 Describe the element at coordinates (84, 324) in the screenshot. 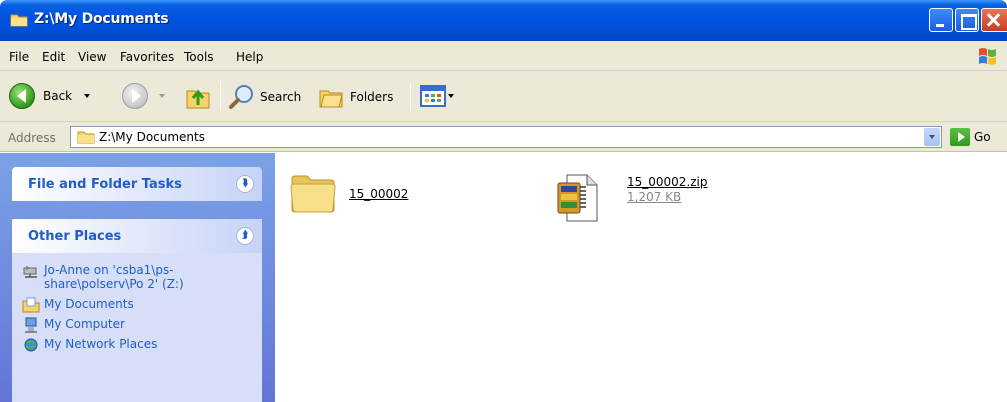

I see `place-label: My Computer` at that location.